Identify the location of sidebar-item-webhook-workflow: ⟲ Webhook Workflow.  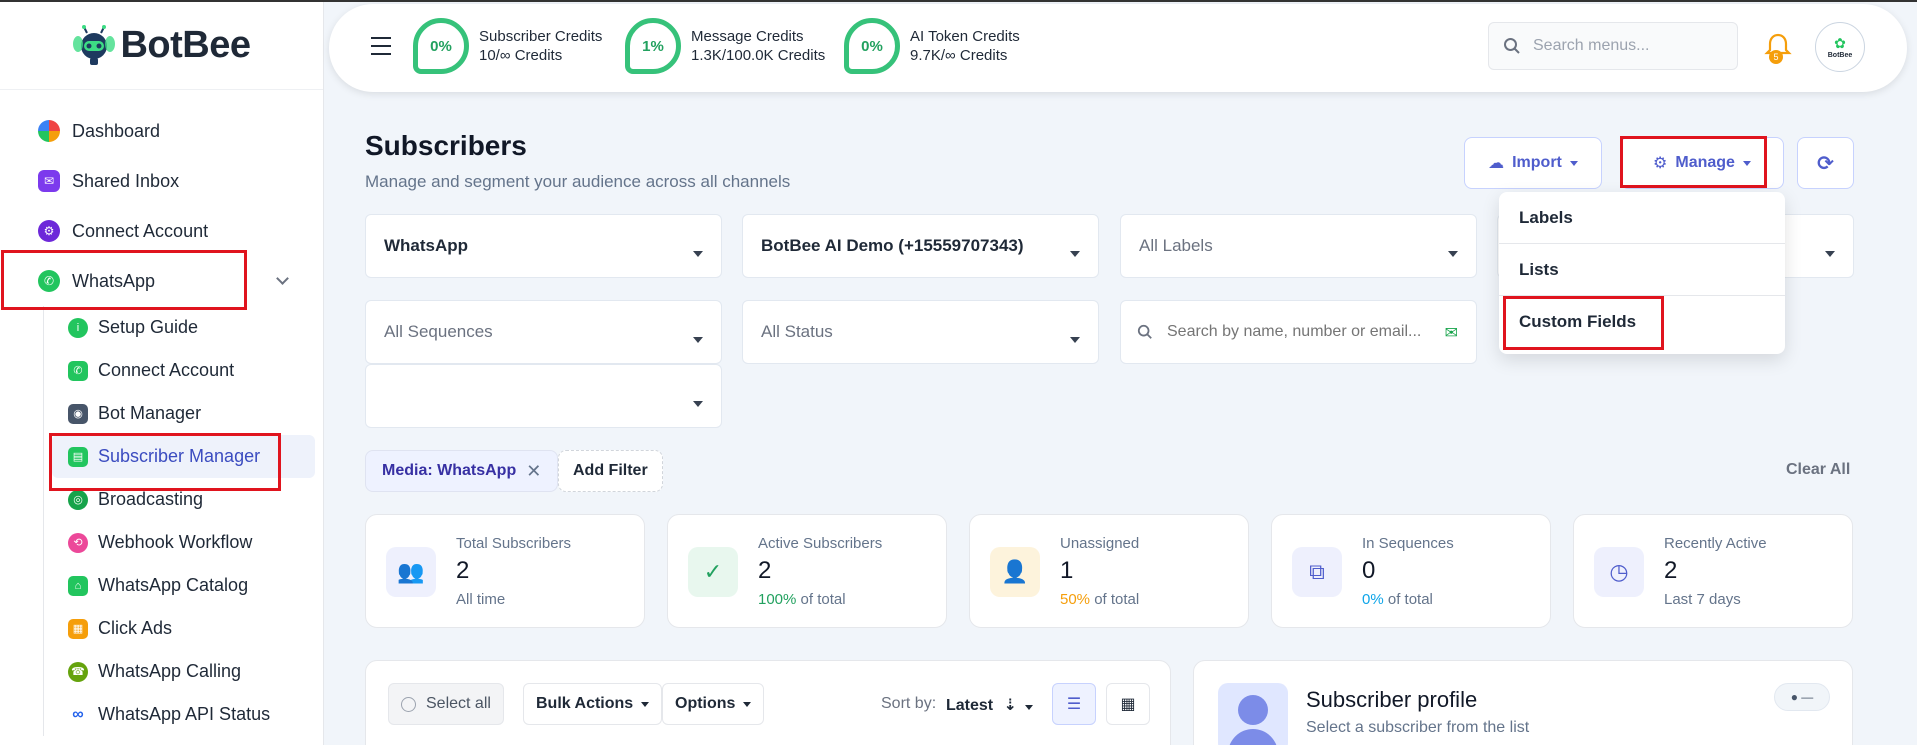
(161, 542).